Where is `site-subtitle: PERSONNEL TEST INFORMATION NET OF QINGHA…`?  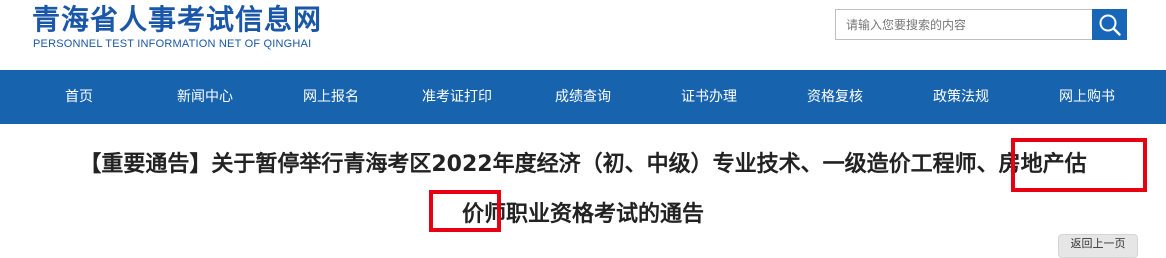
site-subtitle: PERSONNEL TEST INFORMATION NET OF QINGHA… is located at coordinates (172, 44).